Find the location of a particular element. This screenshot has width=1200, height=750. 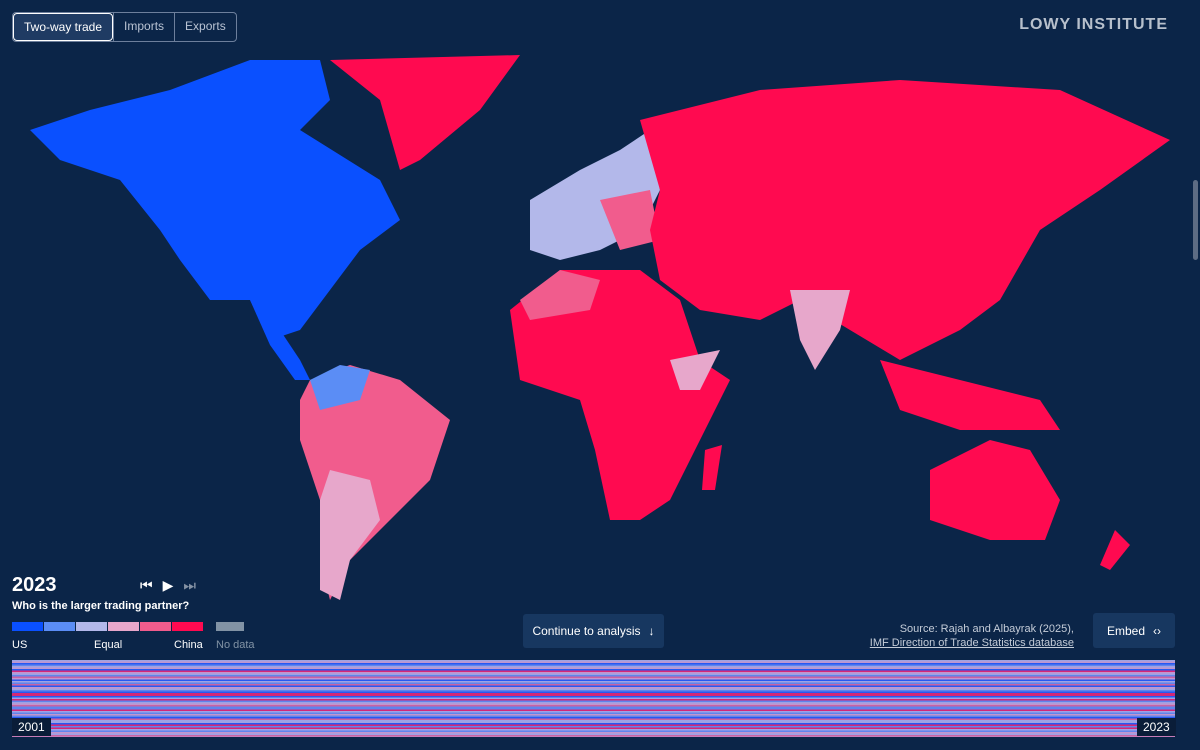

tab-imports: Imports is located at coordinates (143, 27).